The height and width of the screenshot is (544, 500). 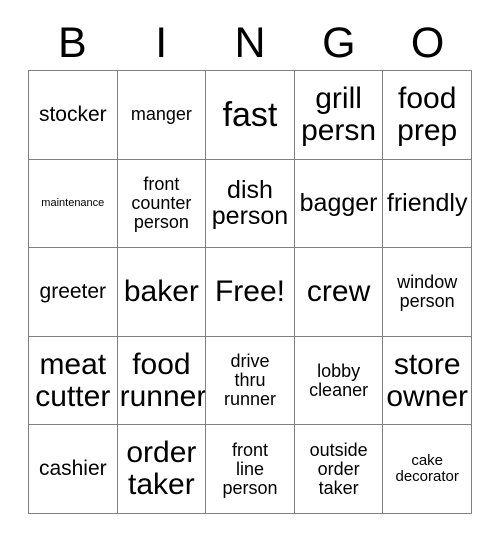 I want to click on bingo-cell-label: greeter, so click(x=73, y=291).